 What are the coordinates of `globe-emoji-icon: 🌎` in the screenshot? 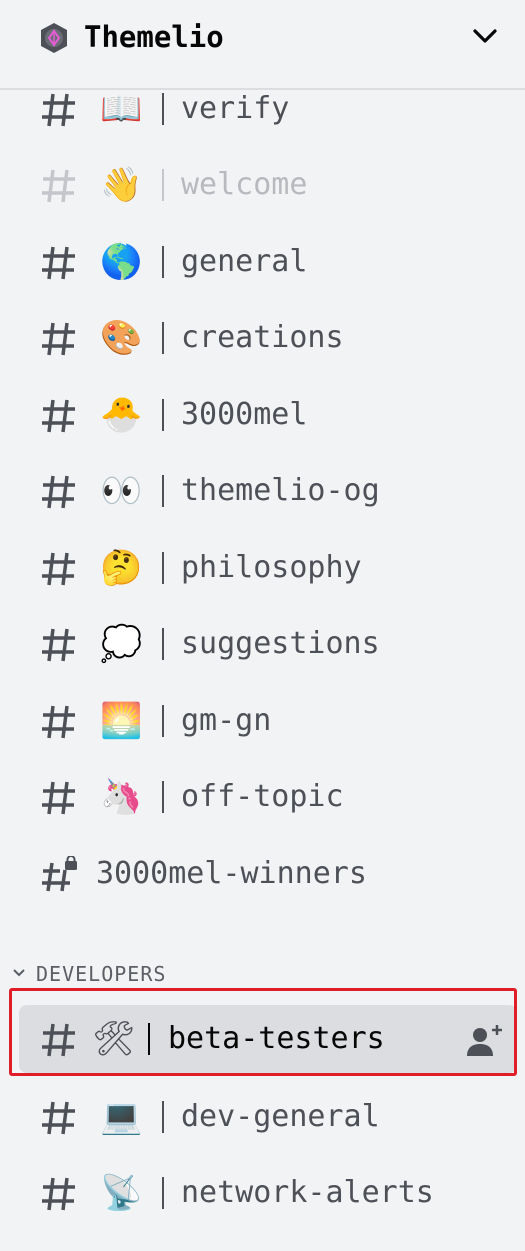 It's located at (121, 262).